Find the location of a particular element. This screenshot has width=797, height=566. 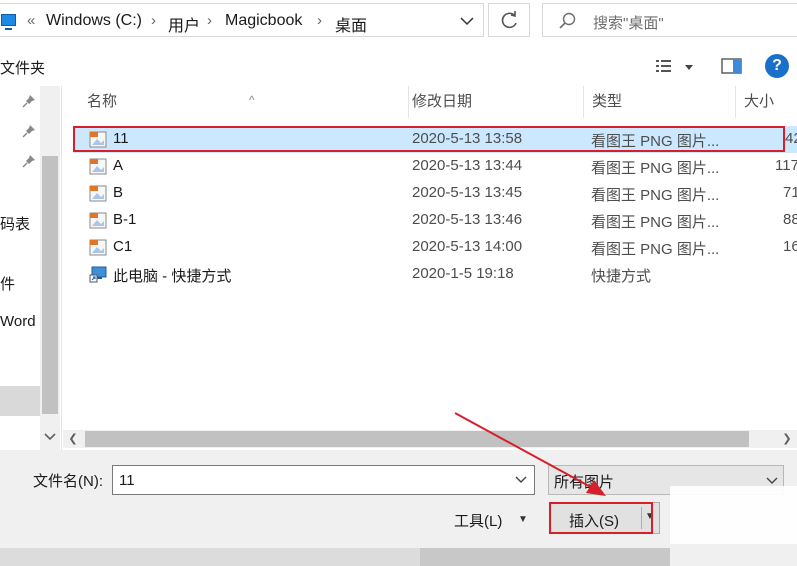

address-dropdown-icon is located at coordinates (467, 21).